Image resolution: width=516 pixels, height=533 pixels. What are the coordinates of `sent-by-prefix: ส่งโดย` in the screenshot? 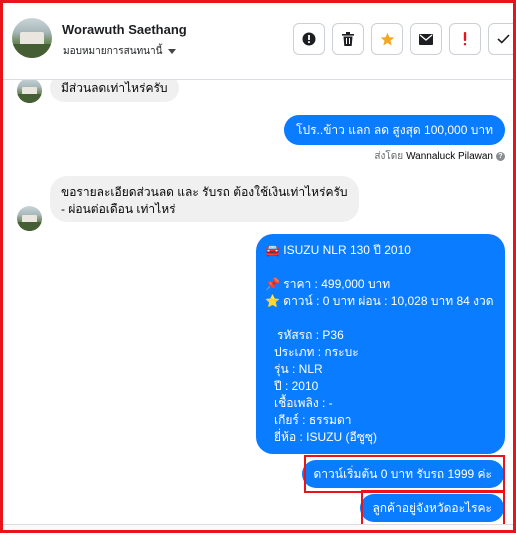 It's located at (389, 156).